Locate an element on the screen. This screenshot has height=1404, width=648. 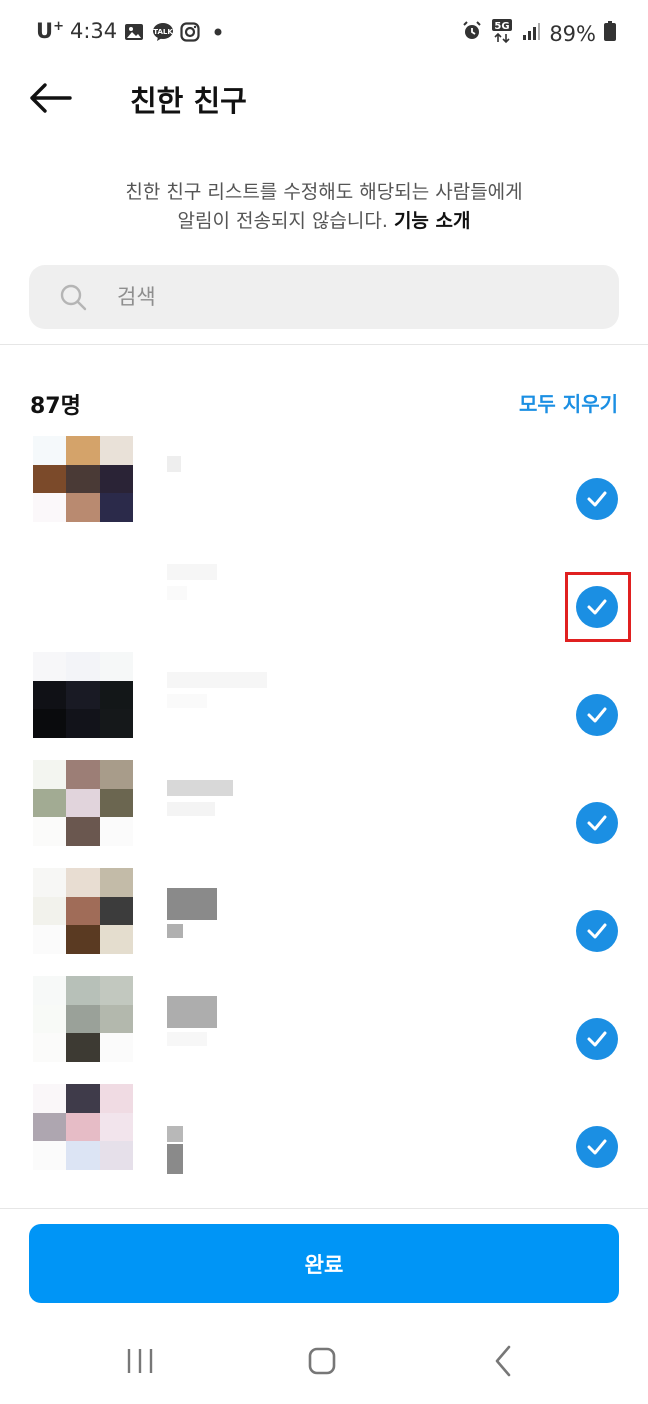
gallery-icon is located at coordinates (134, 32).